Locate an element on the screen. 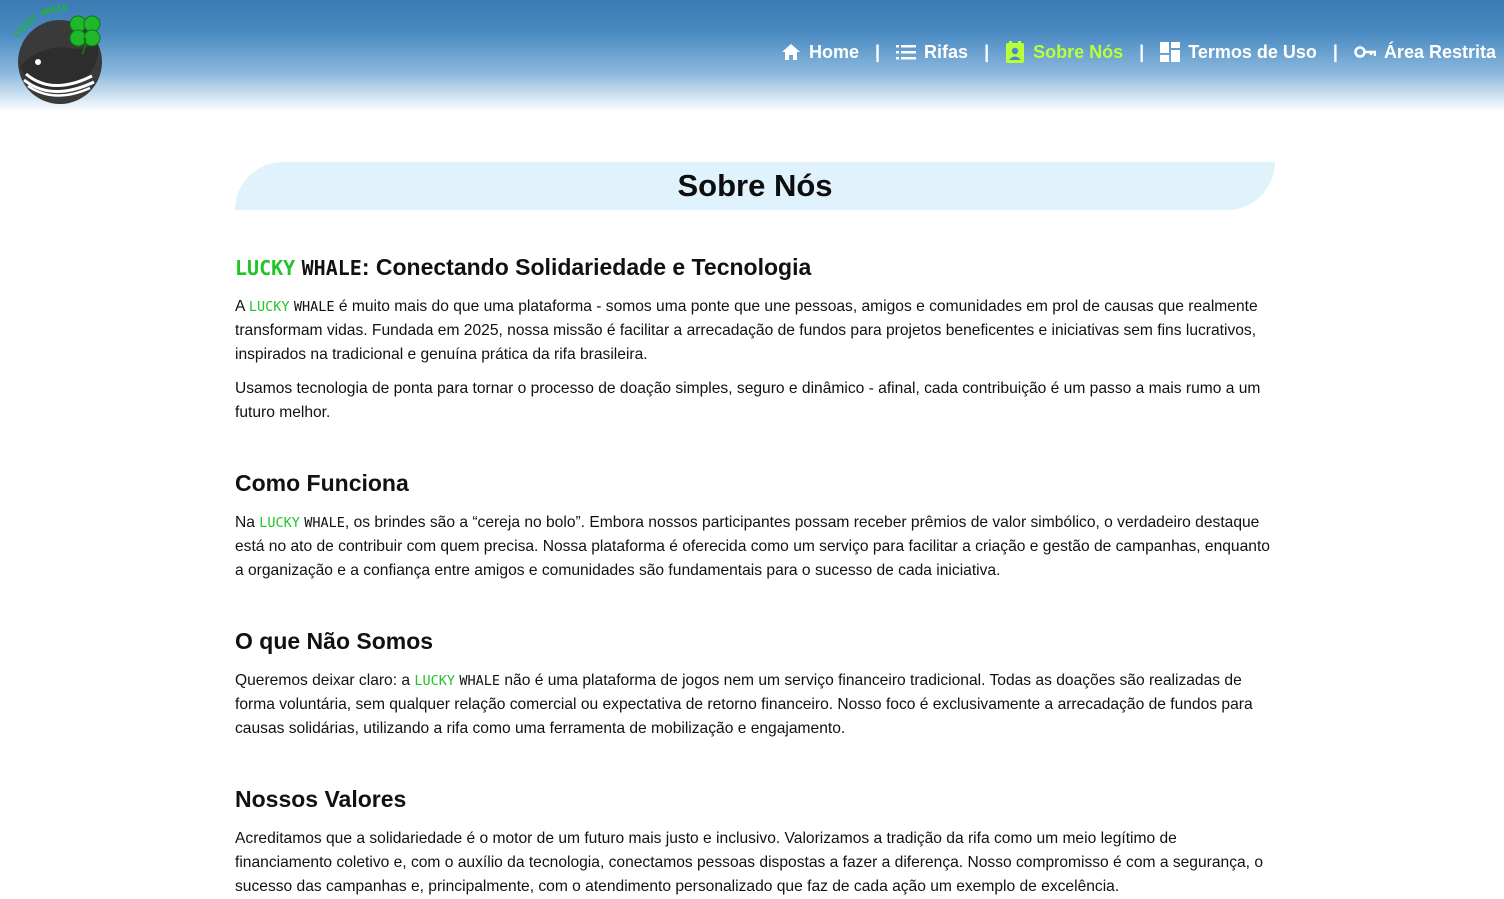  intro-heading-text: : Conectando Solidariedade e Tecnologia is located at coordinates (586, 267).